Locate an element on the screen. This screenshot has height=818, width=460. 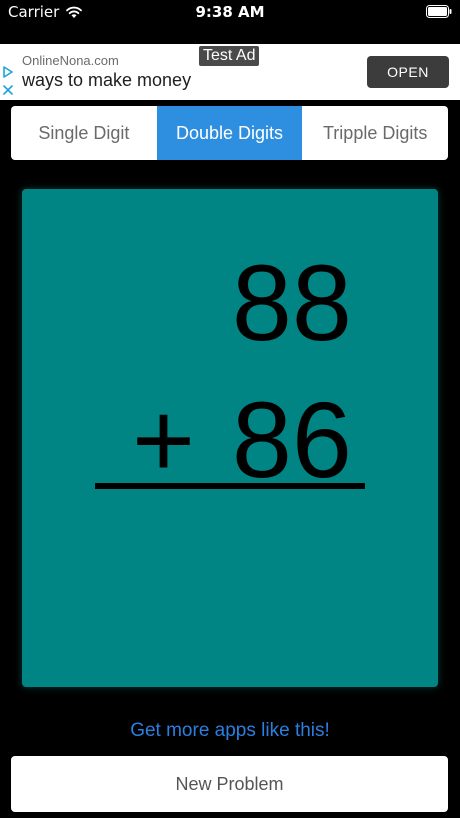
status-time: 9:38 AM is located at coordinates (230, 12).